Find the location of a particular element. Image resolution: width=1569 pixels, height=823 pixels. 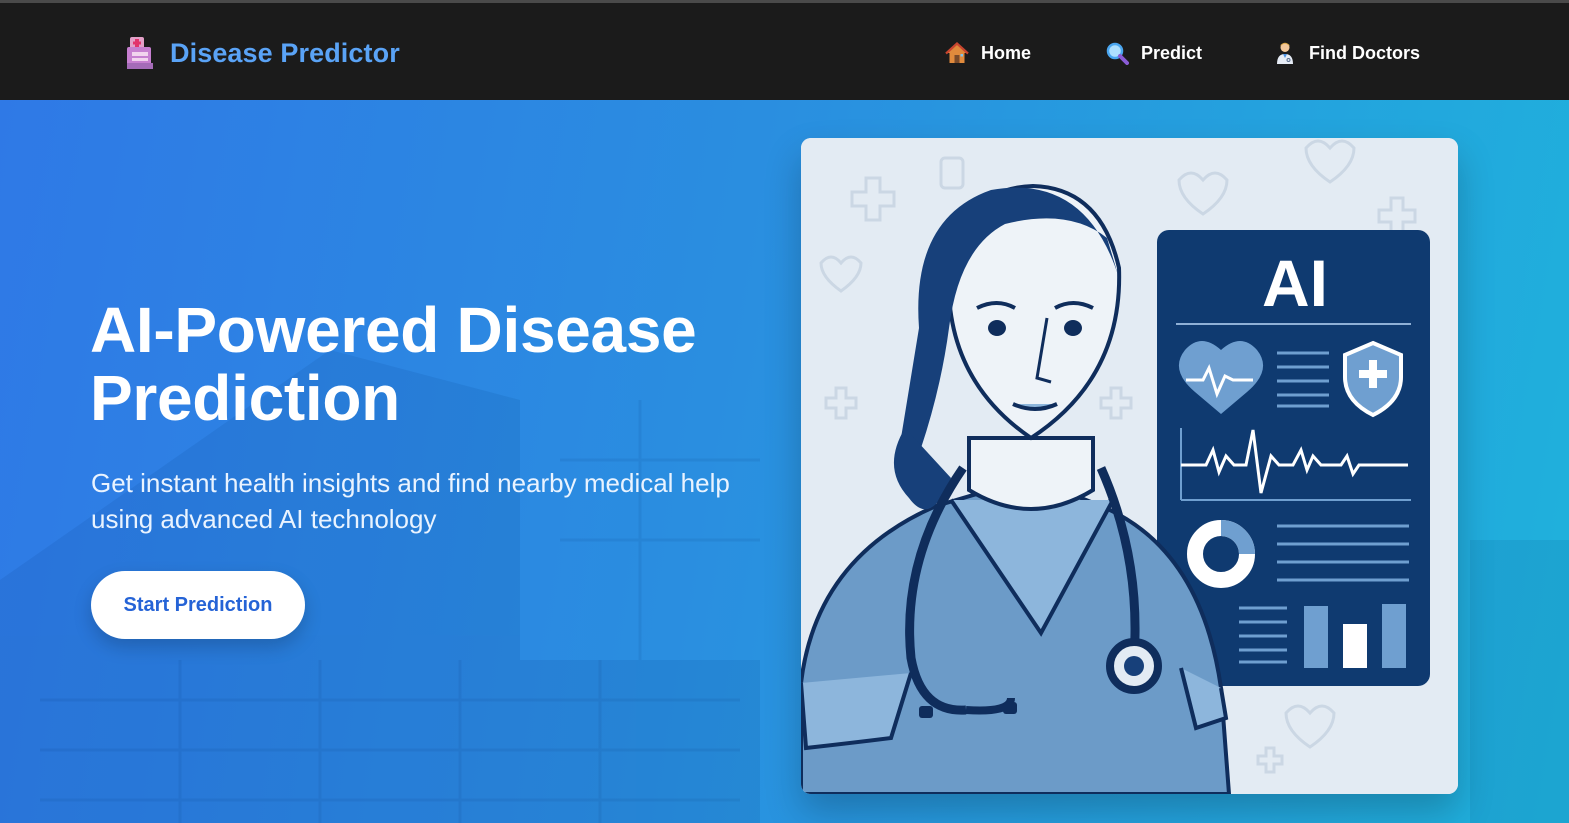

panel-heading: AI is located at coordinates (1295, 283).